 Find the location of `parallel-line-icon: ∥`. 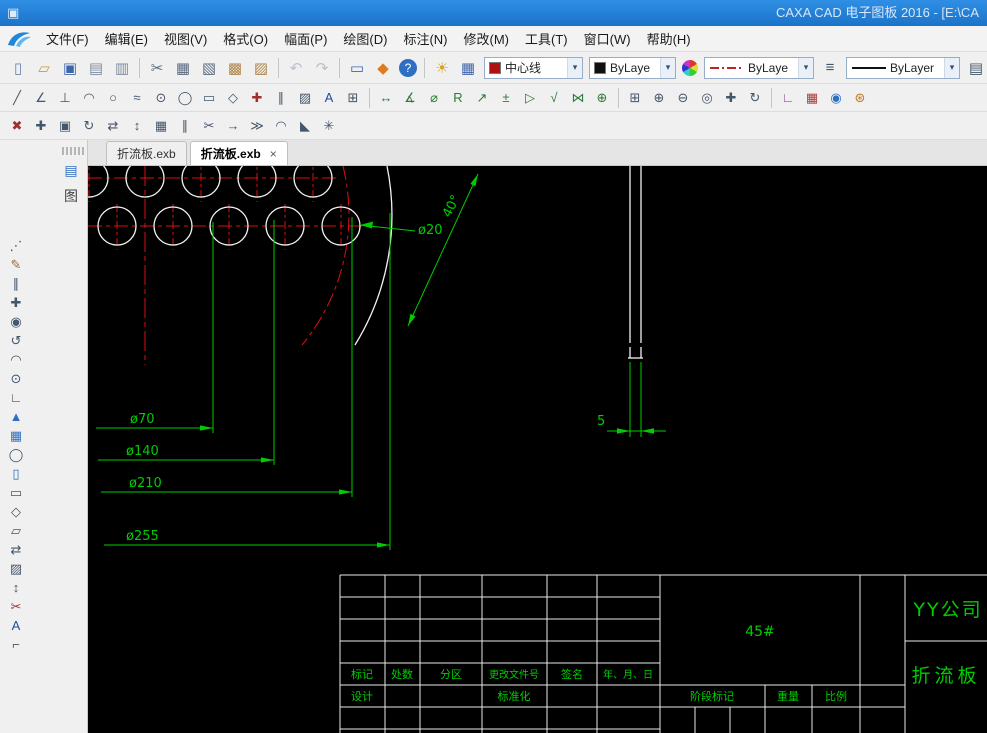

parallel-line-icon: ∥ is located at coordinates (16, 283).